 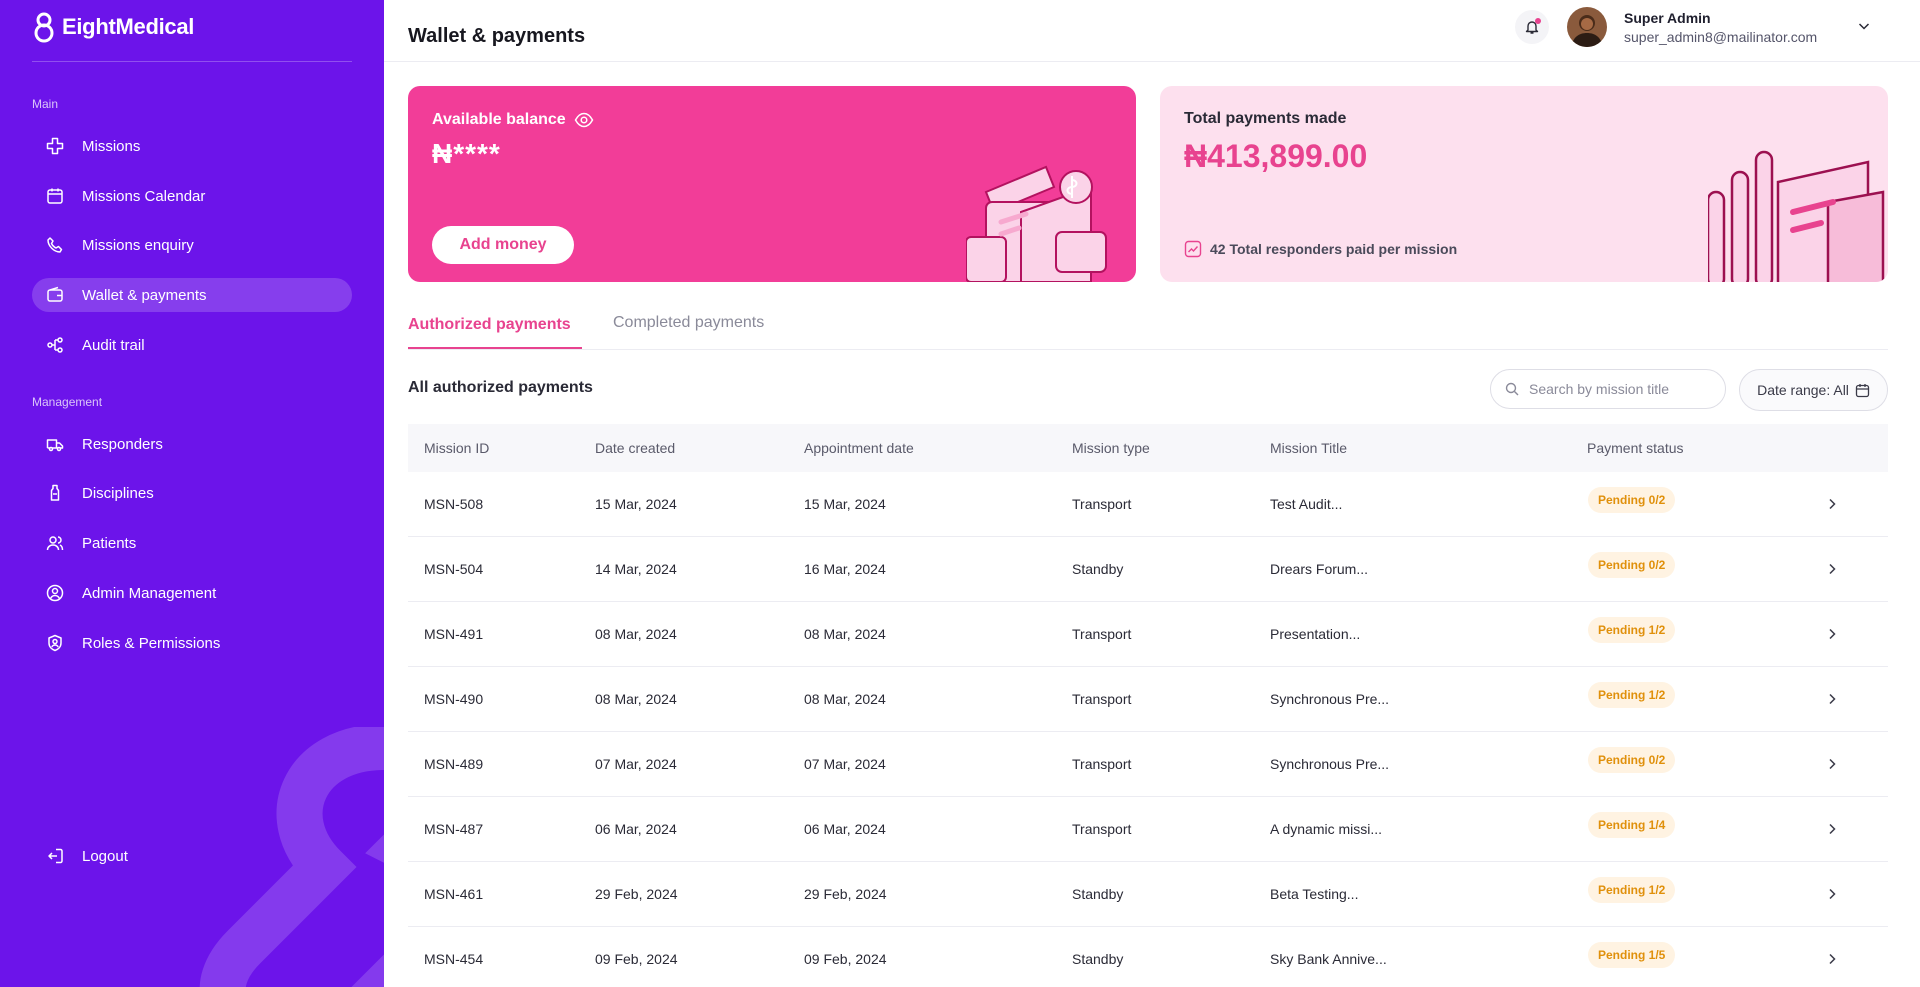 What do you see at coordinates (113, 345) in the screenshot?
I see `sidebar-item-label: Audit trail` at bounding box center [113, 345].